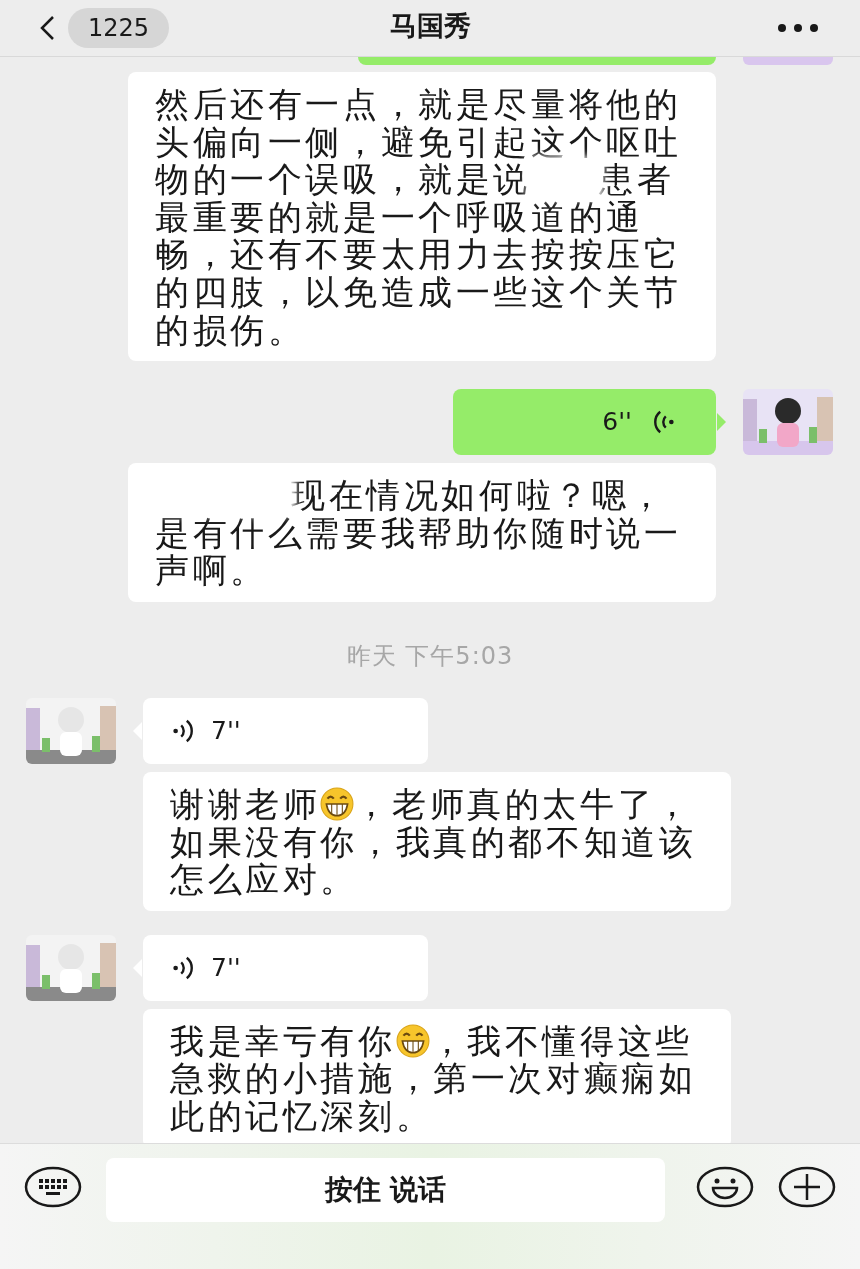 The height and width of the screenshot is (1269, 860). I want to click on timestamp: 昨天 下午5:03, so click(430, 656).